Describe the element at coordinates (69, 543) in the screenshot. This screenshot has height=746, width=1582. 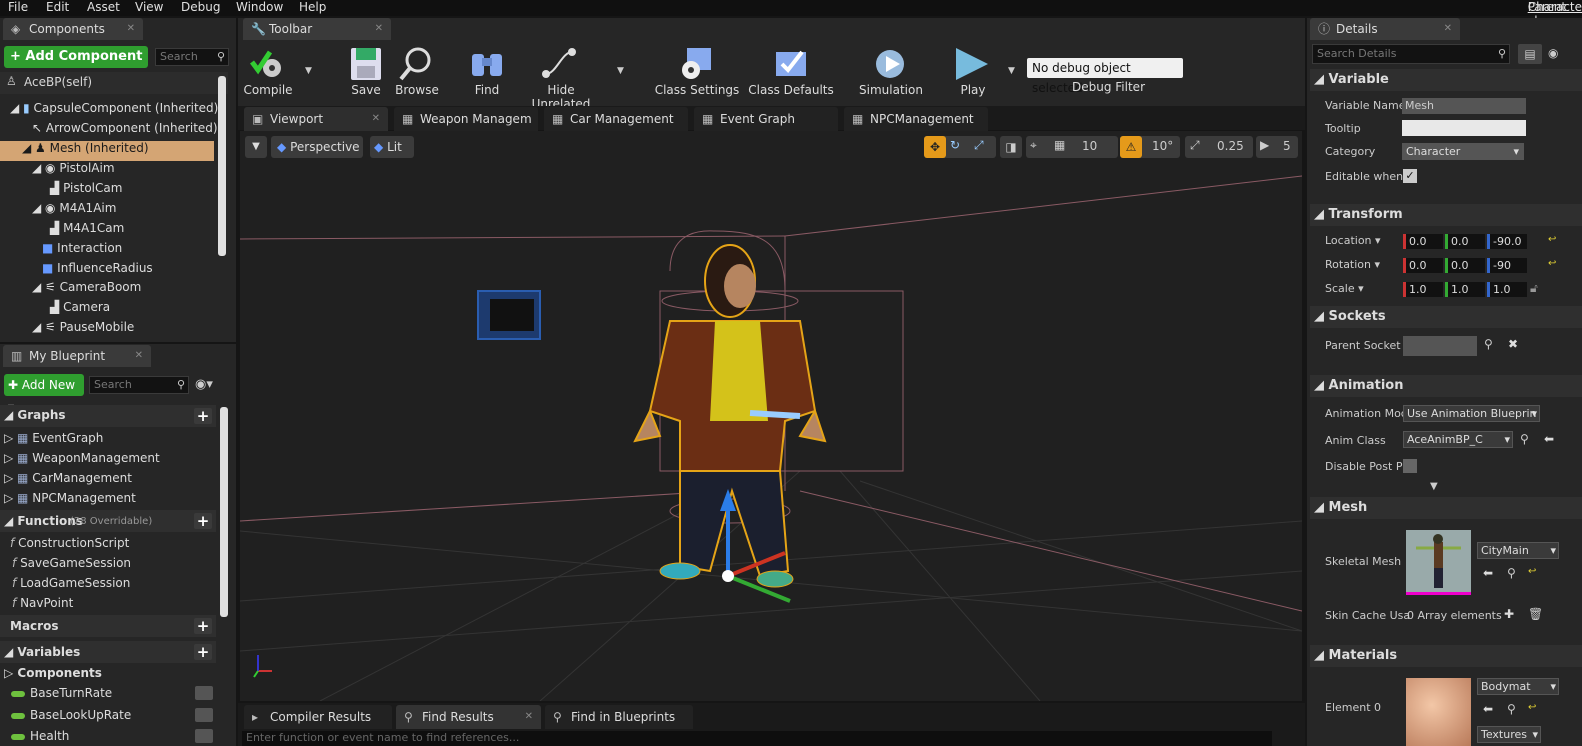
I see `function-item: f ConstructionScript` at that location.